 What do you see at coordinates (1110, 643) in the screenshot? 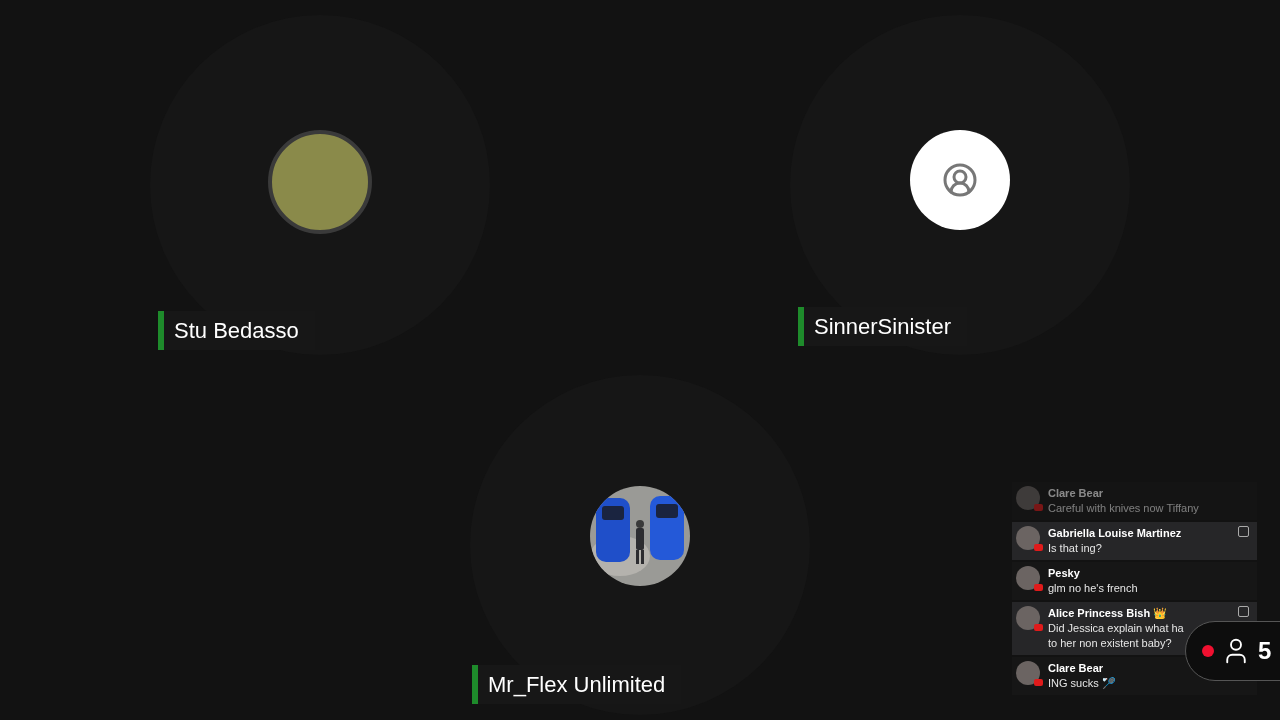
I see `chat-text: to her non existent baby?` at bounding box center [1110, 643].